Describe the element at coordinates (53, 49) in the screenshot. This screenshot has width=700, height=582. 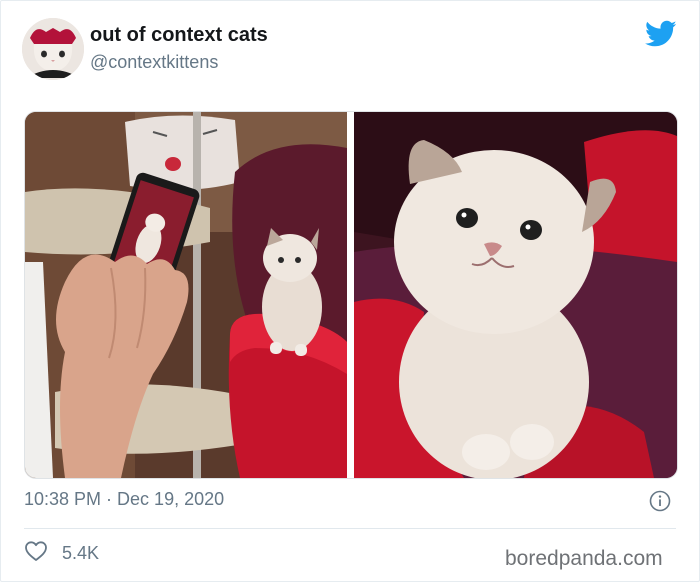
I see `avatar` at that location.